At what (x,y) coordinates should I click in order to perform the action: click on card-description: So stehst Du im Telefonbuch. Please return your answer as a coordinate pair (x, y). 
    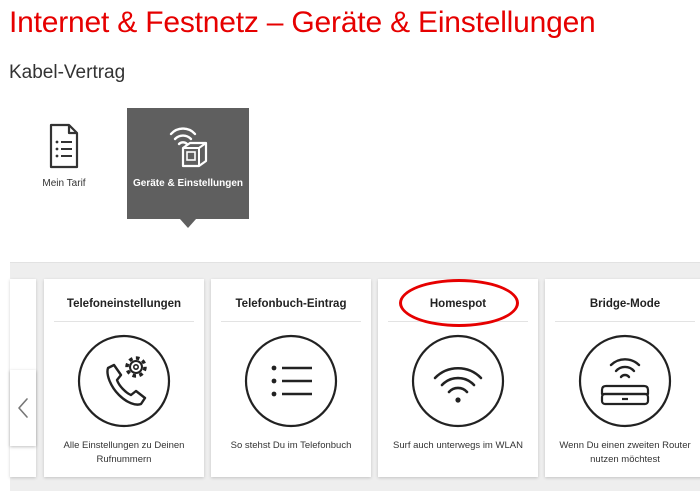
    Looking at the image, I should click on (291, 445).